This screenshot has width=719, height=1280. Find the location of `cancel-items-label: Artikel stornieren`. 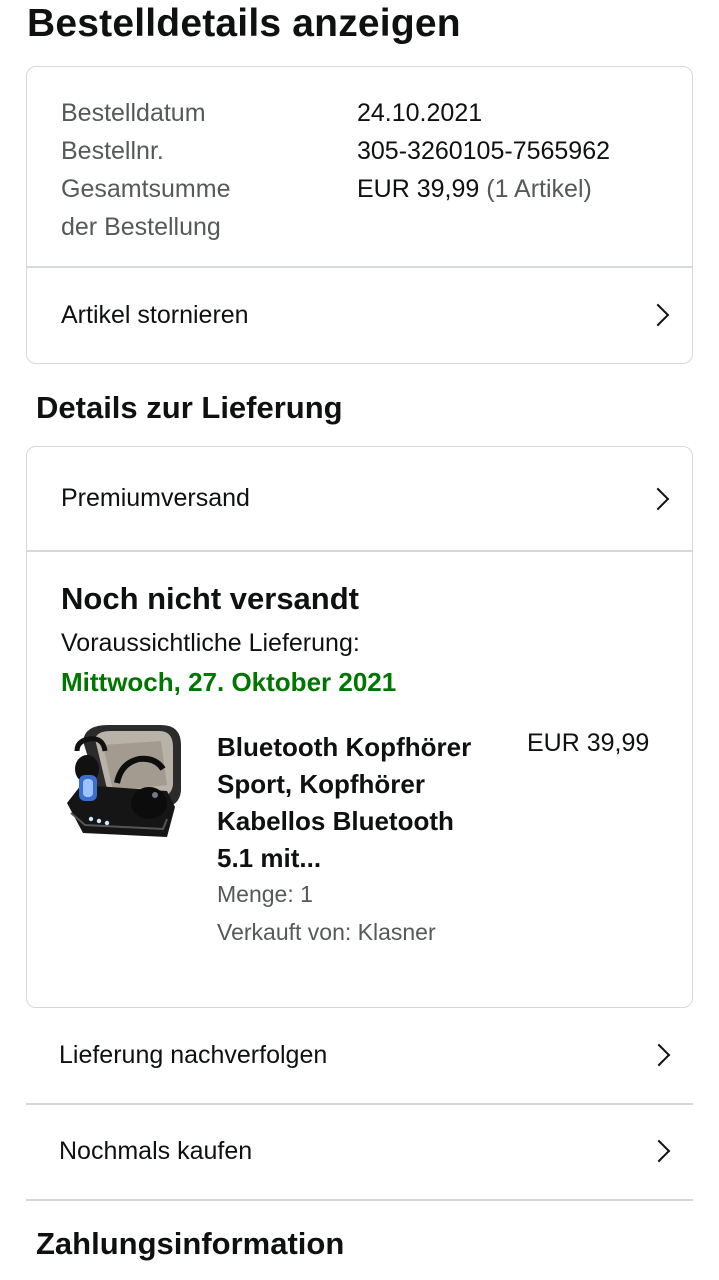

cancel-items-label: Artikel stornieren is located at coordinates (155, 314).